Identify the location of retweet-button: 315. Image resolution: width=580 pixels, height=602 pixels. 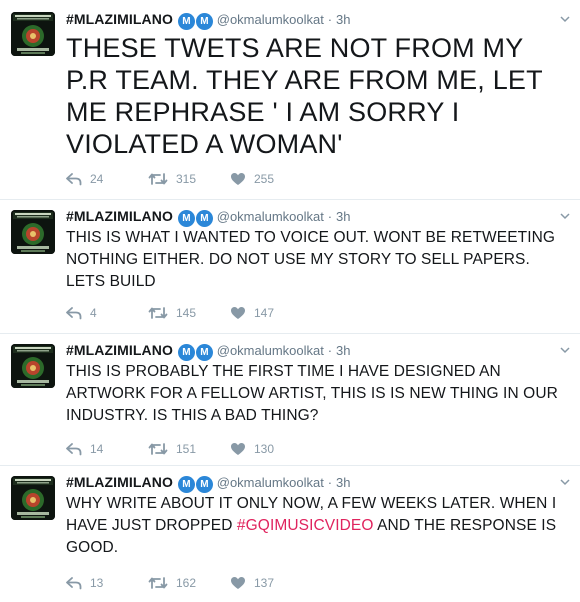
(172, 179).